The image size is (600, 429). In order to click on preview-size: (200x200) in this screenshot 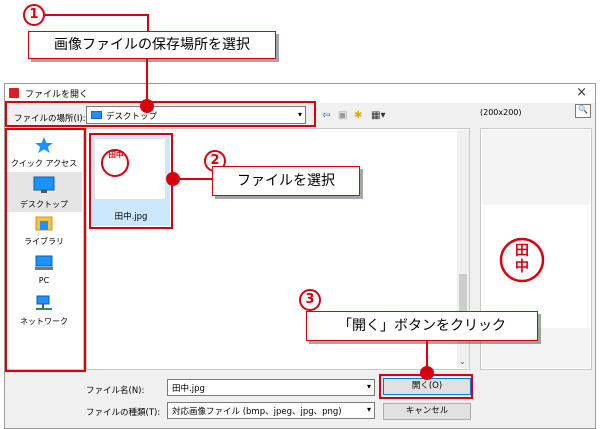, I will do `click(501, 112)`.